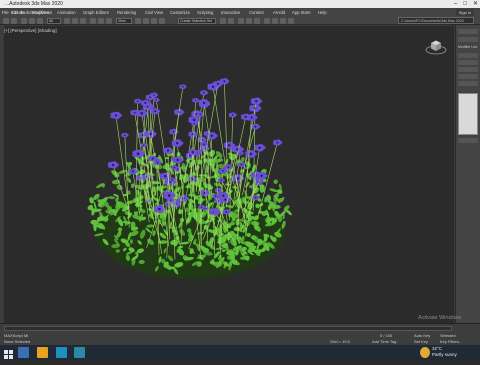 The height and width of the screenshot is (365, 480). Describe the element at coordinates (249, 21) in the screenshot. I see `curve-editor-icon` at that location.